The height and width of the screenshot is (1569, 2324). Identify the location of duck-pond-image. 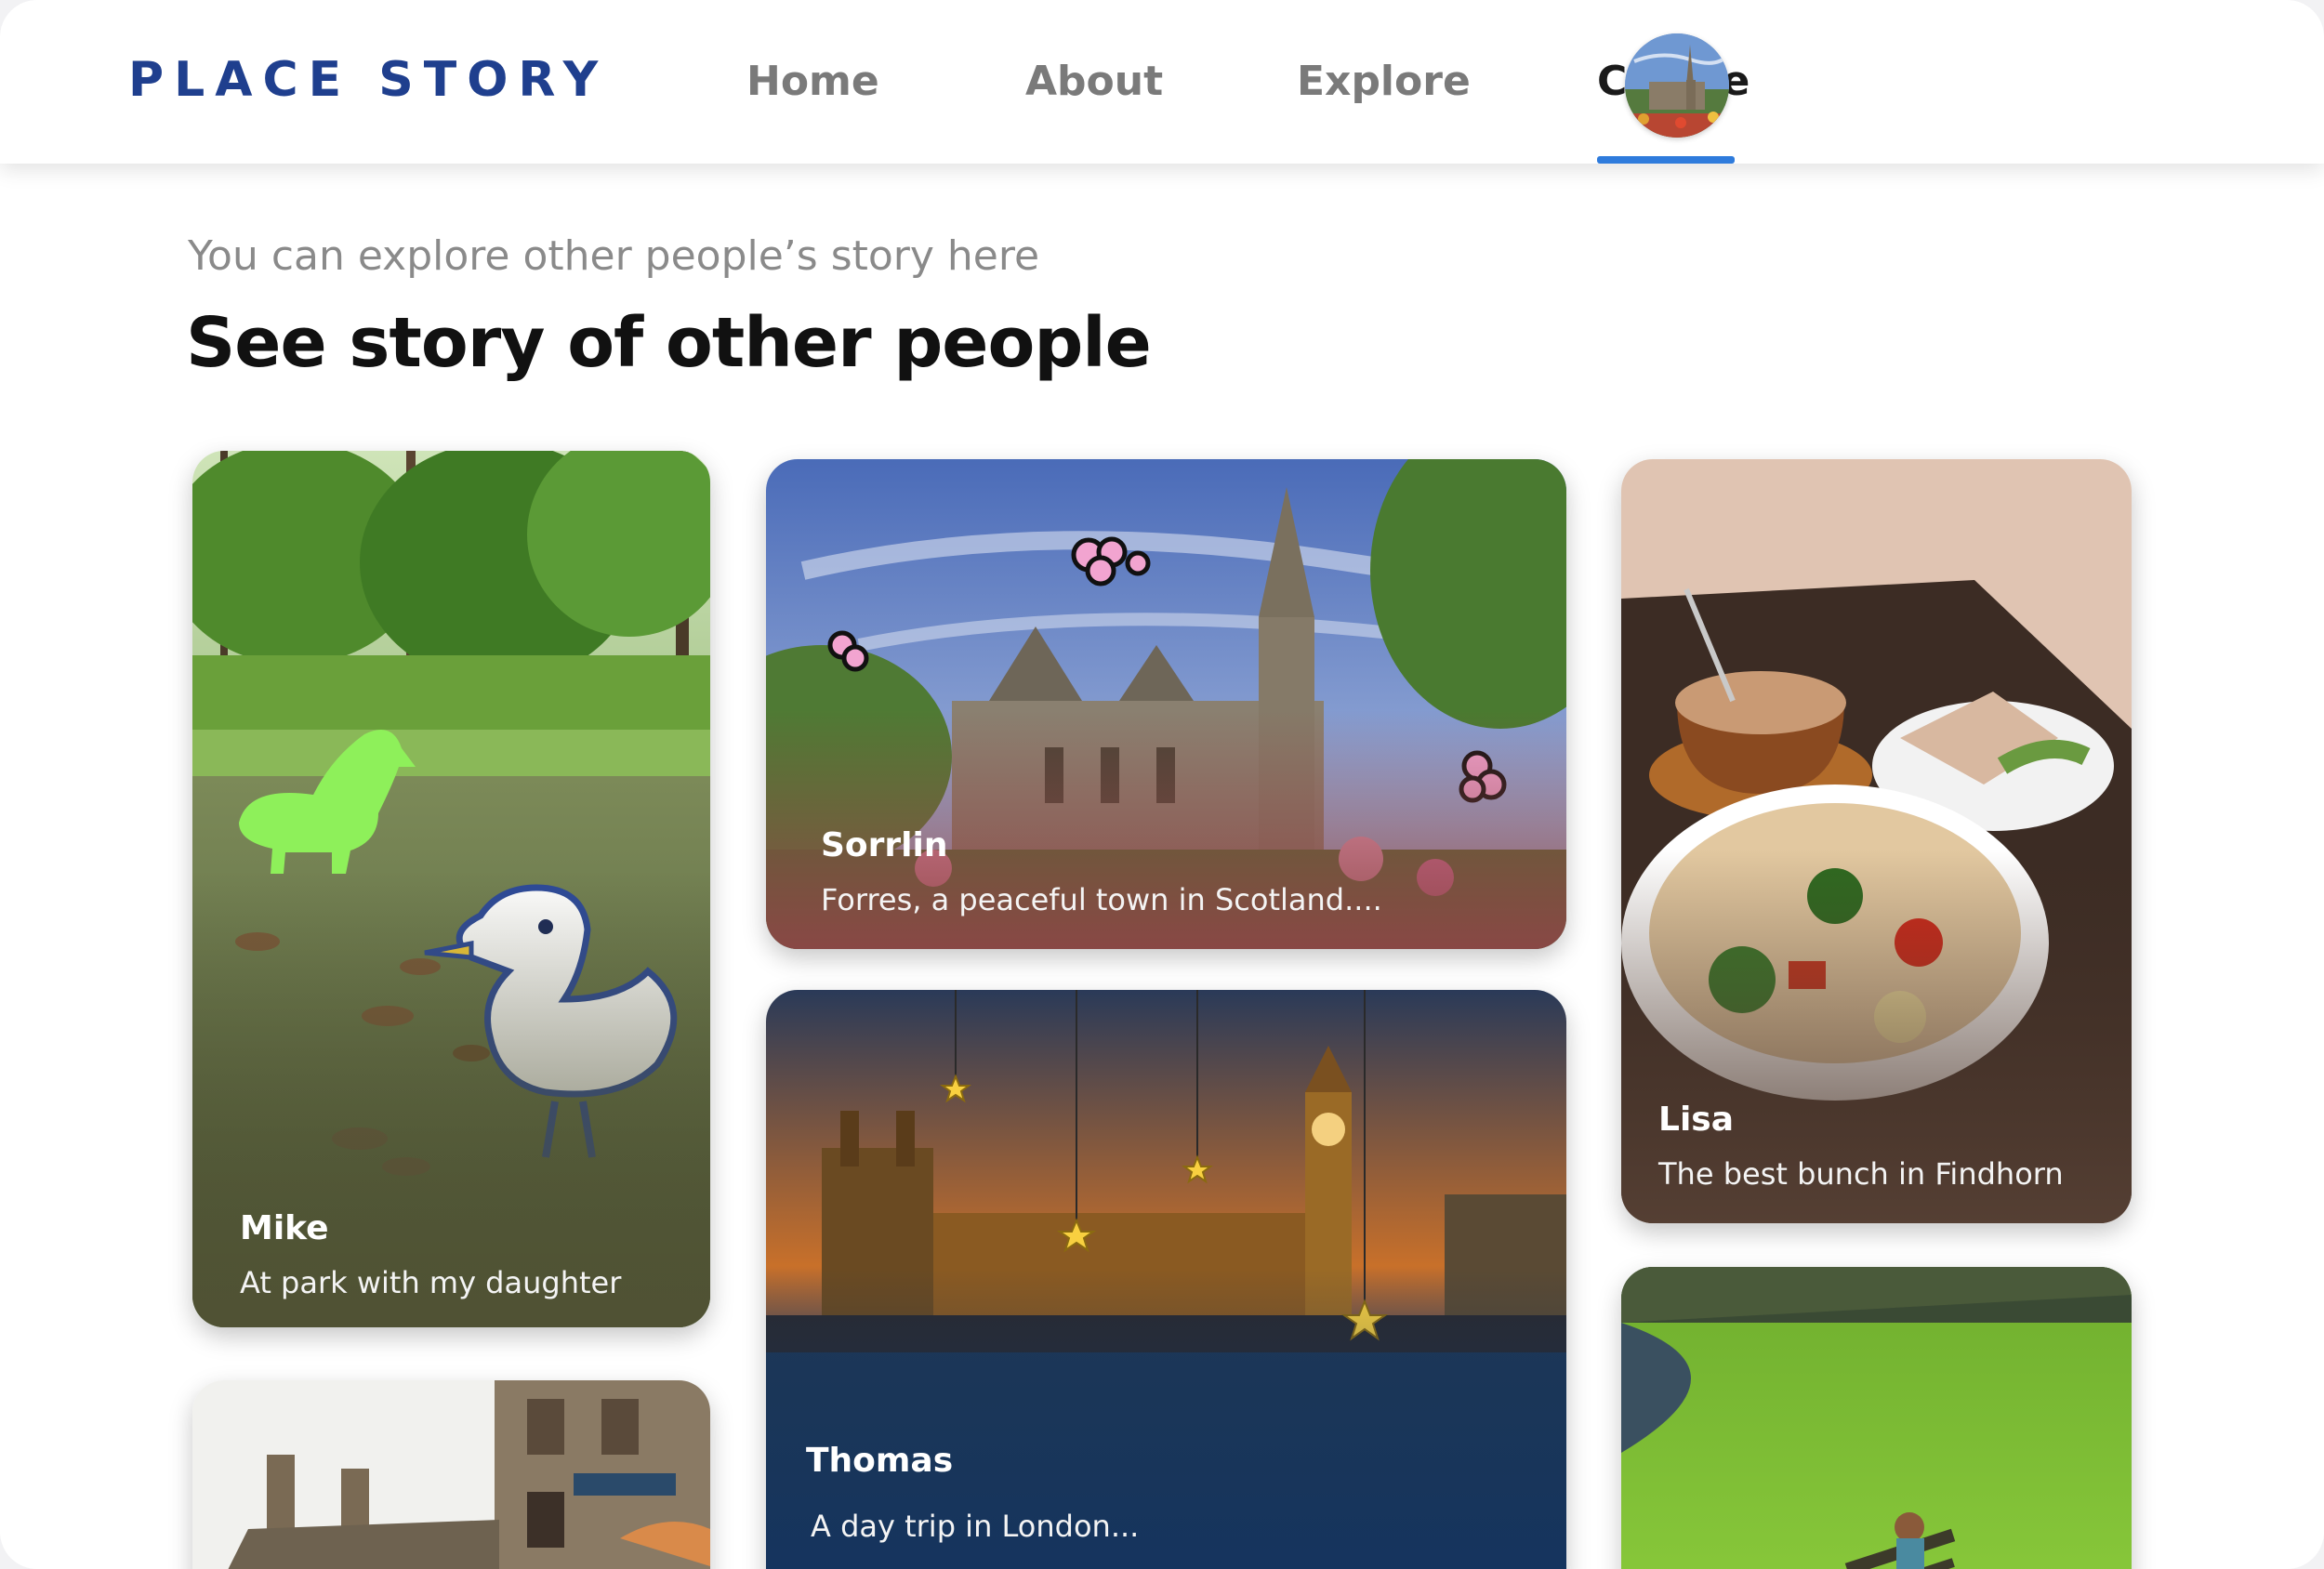
(451, 889).